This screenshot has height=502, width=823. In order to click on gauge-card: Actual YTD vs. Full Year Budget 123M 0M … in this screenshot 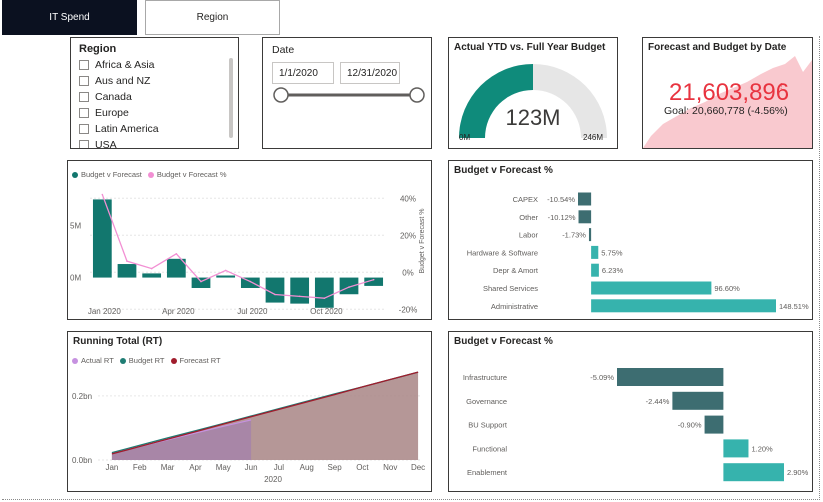, I will do `click(533, 93)`.